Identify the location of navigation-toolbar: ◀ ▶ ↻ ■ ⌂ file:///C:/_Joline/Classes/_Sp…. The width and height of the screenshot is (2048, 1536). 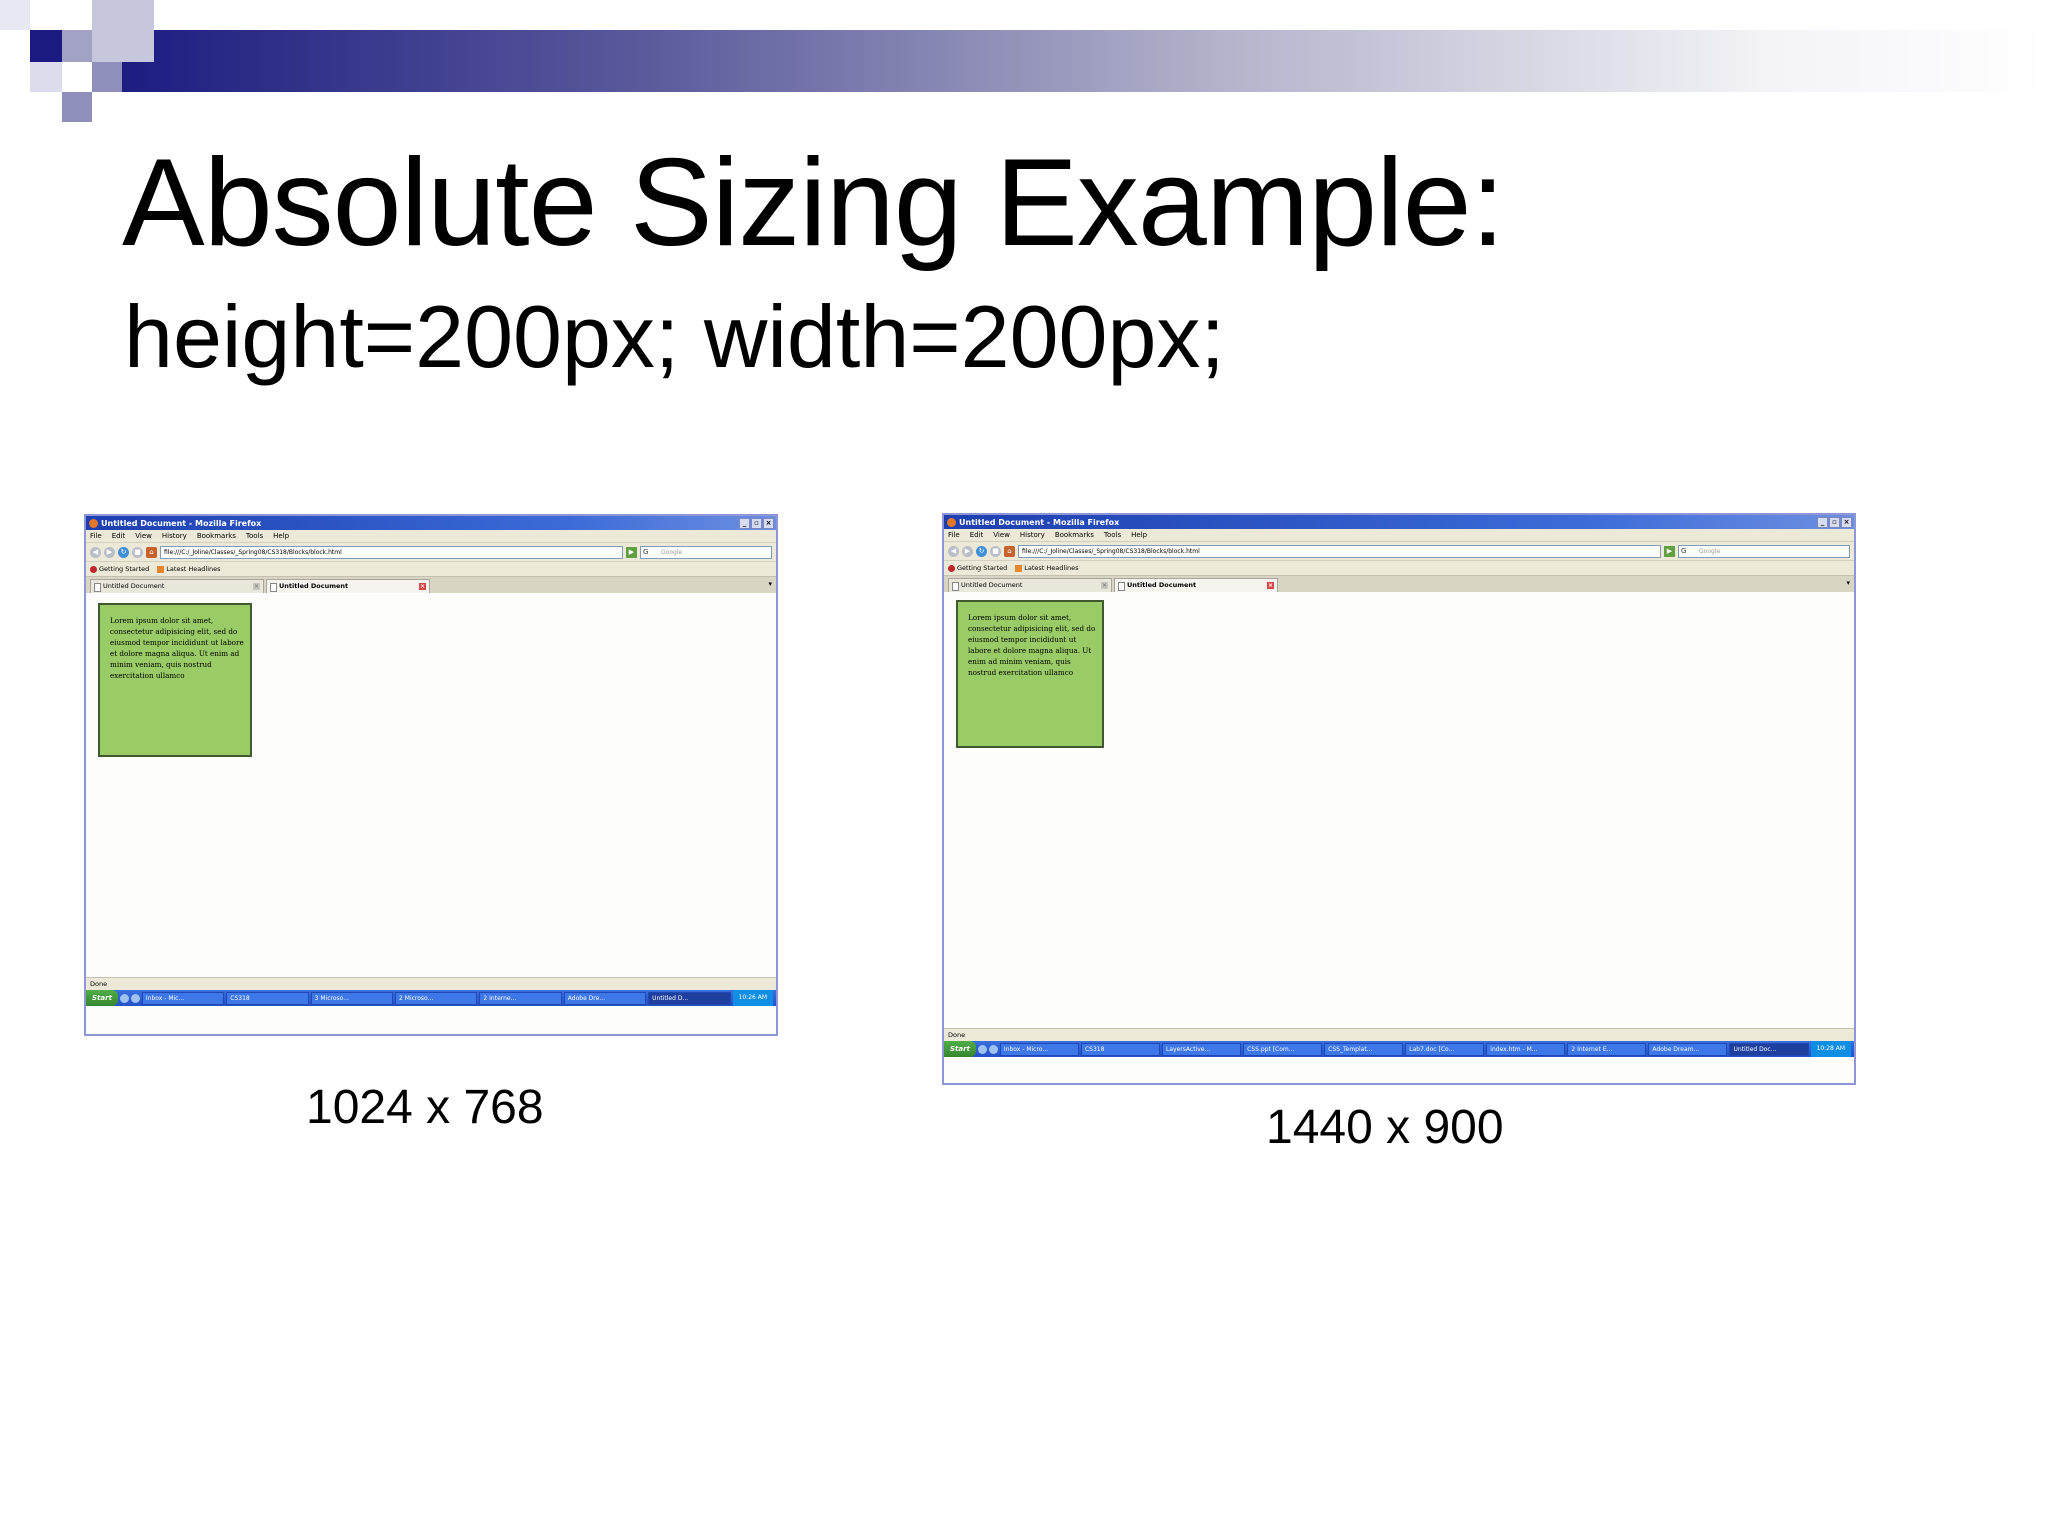
(431, 551).